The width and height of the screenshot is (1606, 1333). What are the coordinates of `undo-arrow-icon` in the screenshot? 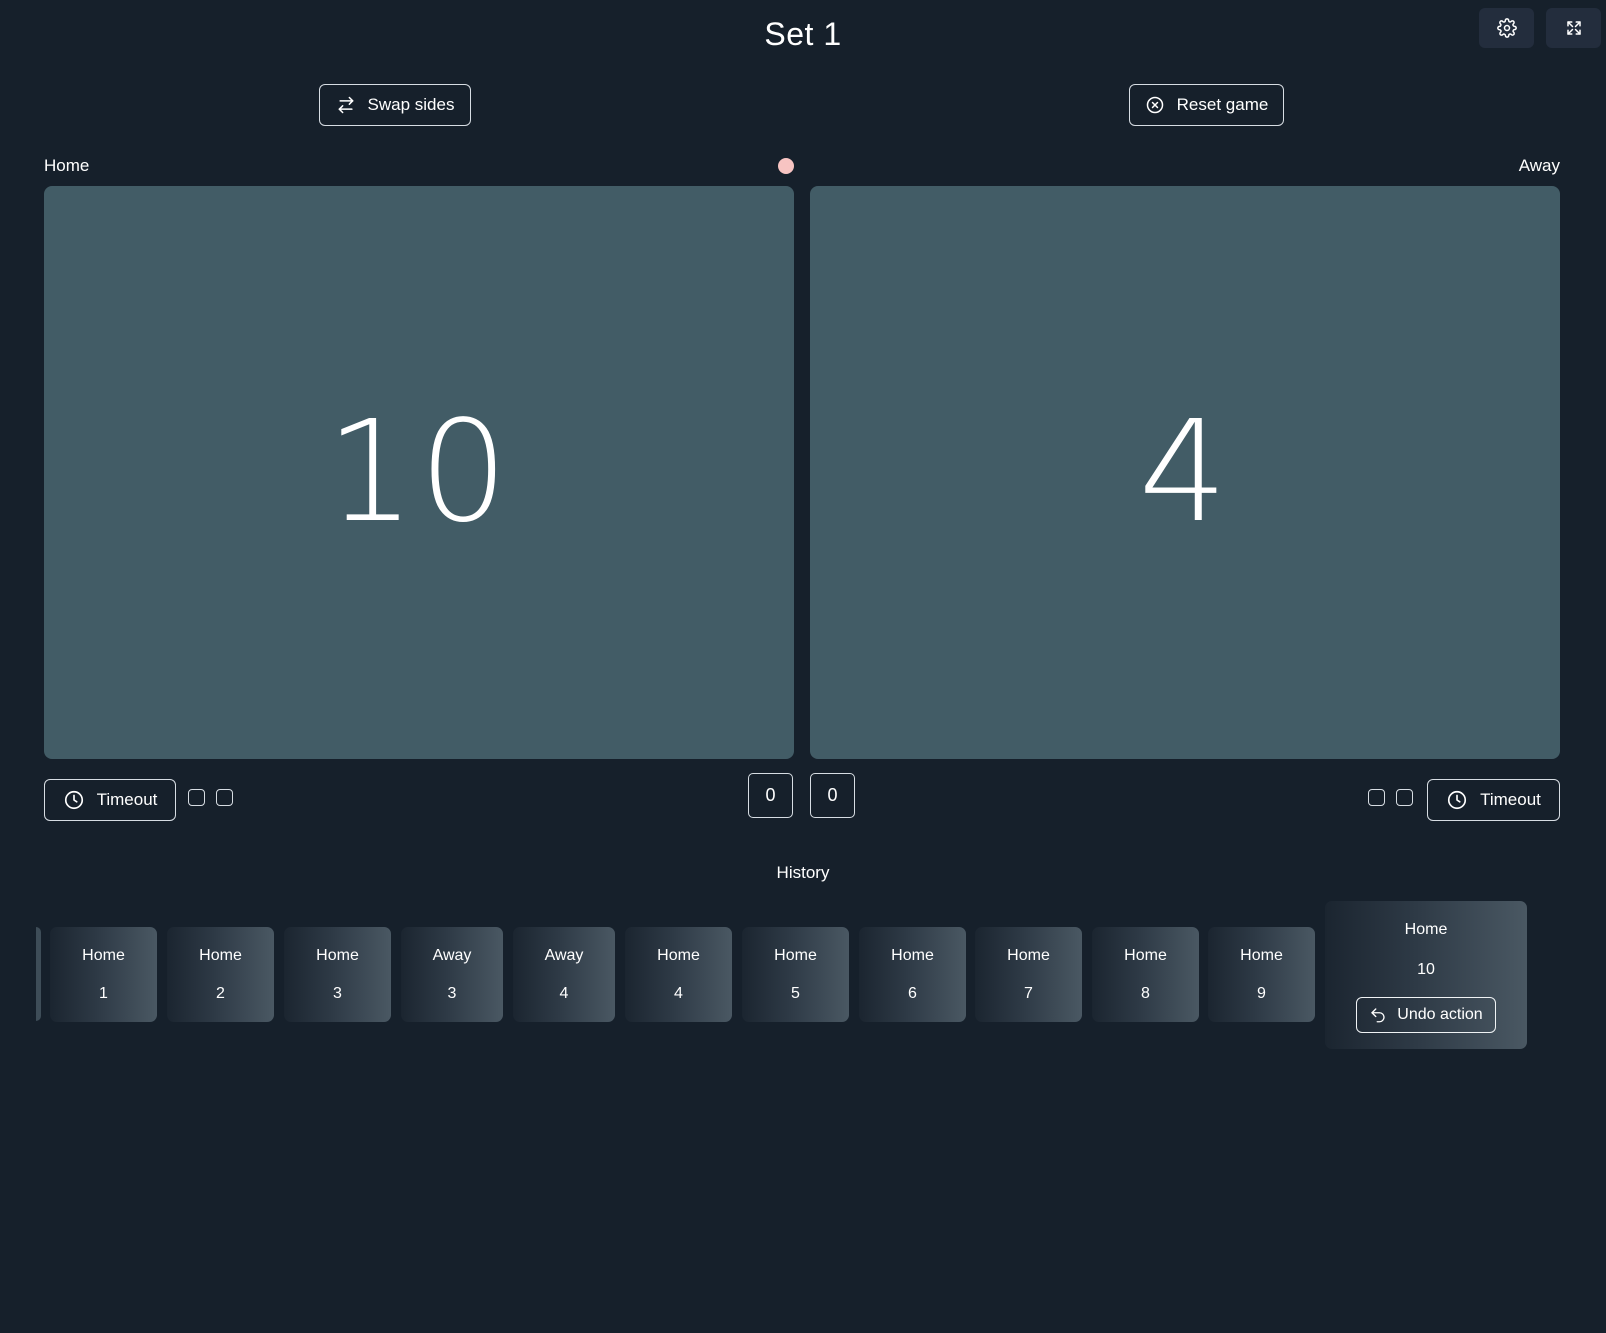 It's located at (1378, 1015).